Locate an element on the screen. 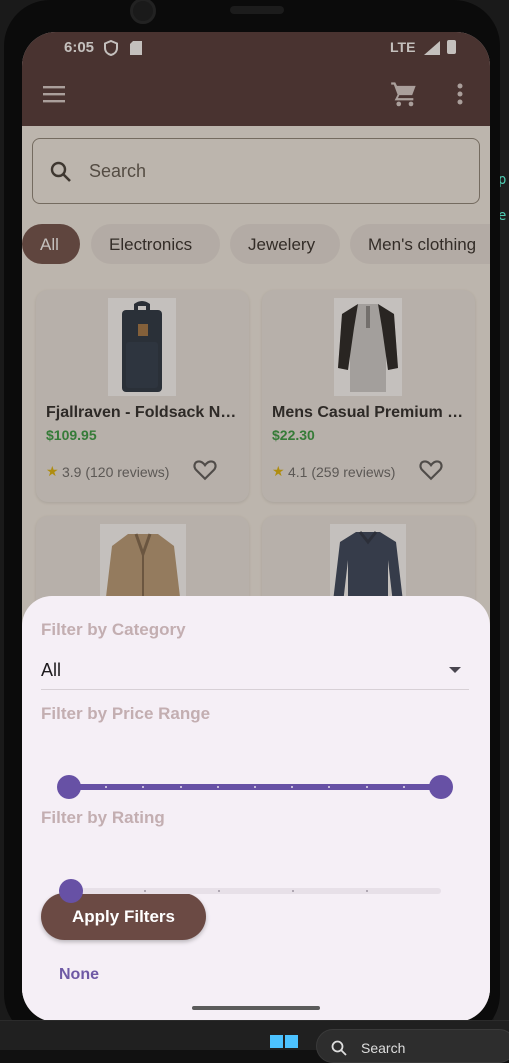  none-option: None is located at coordinates (79, 975).